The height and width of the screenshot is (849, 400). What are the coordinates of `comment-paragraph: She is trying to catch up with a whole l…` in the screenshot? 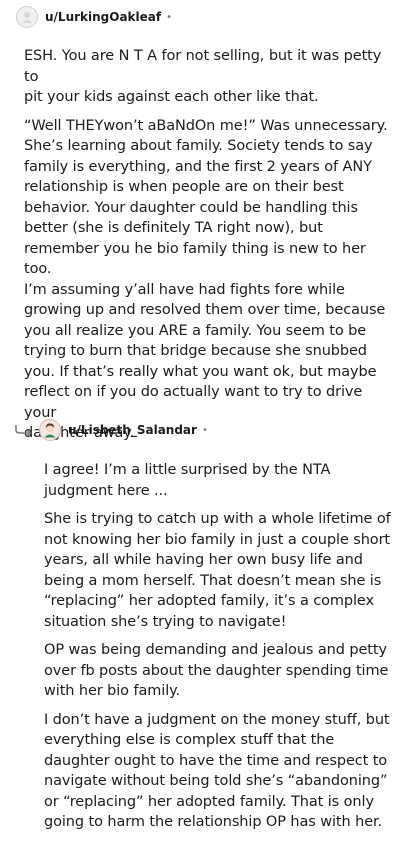 It's located at (217, 570).